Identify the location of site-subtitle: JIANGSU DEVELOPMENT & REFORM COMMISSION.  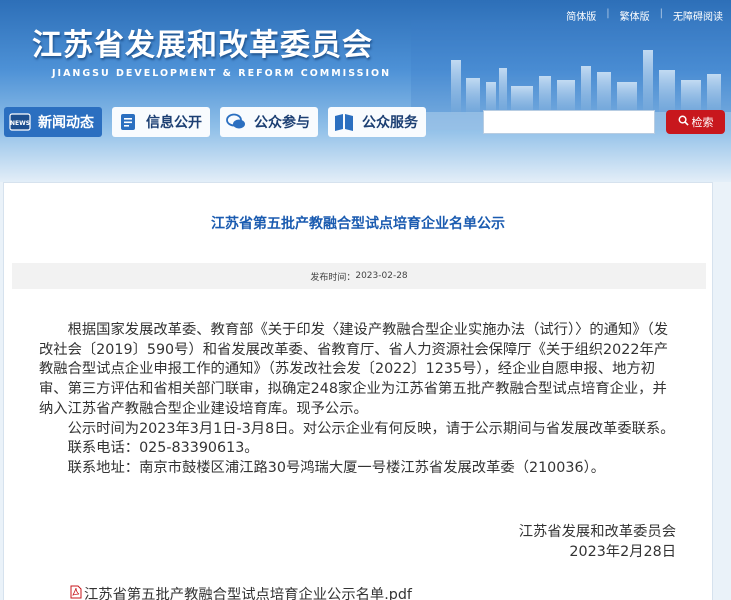
(222, 73).